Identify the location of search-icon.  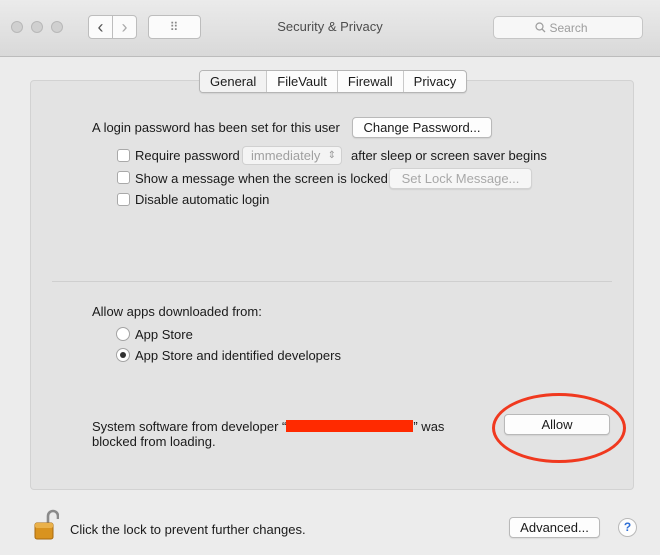
(539, 27).